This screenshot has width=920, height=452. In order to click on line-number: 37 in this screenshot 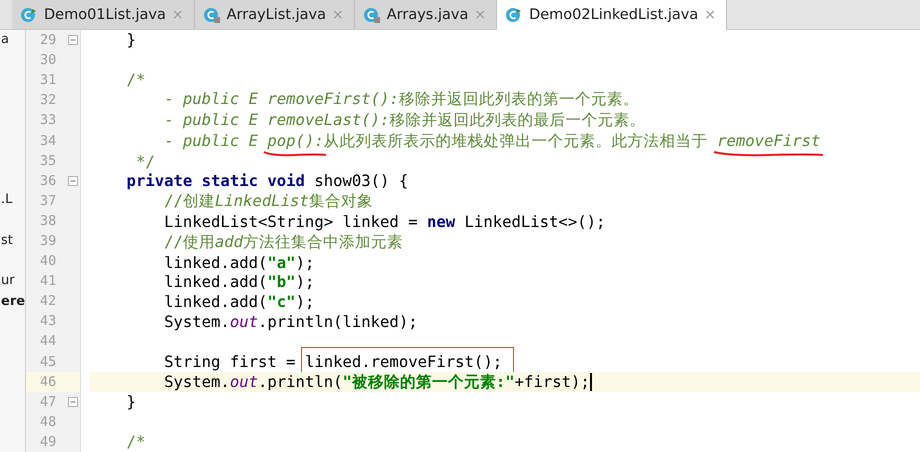, I will do `click(48, 200)`.